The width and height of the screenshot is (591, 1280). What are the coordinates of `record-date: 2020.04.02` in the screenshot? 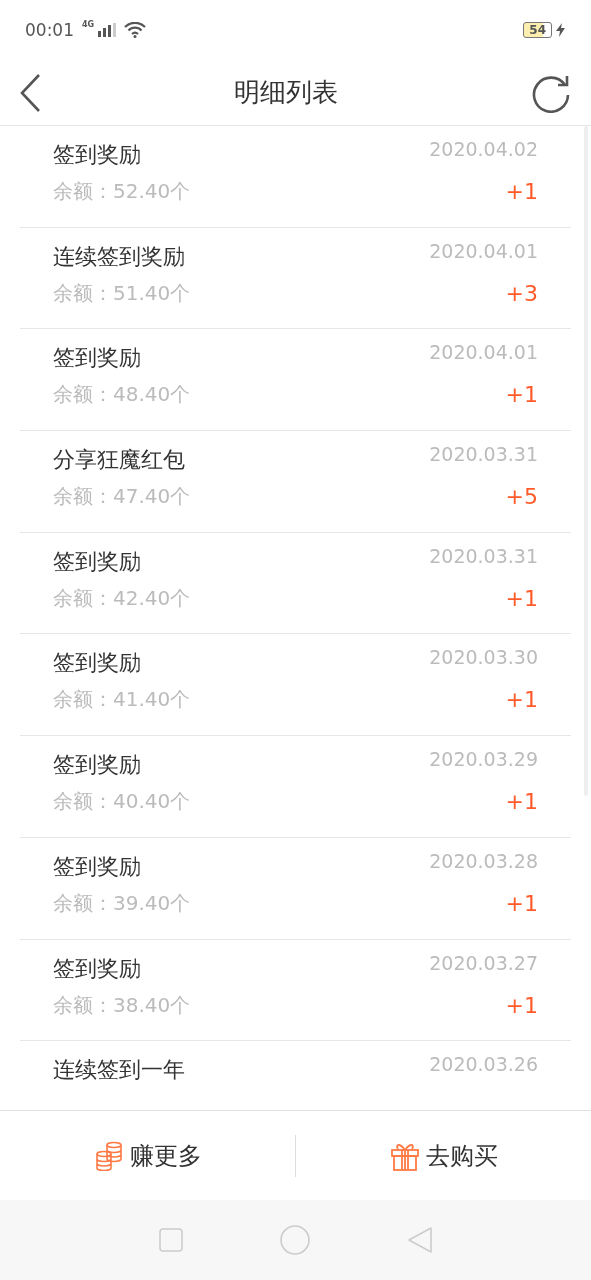 It's located at (483, 149).